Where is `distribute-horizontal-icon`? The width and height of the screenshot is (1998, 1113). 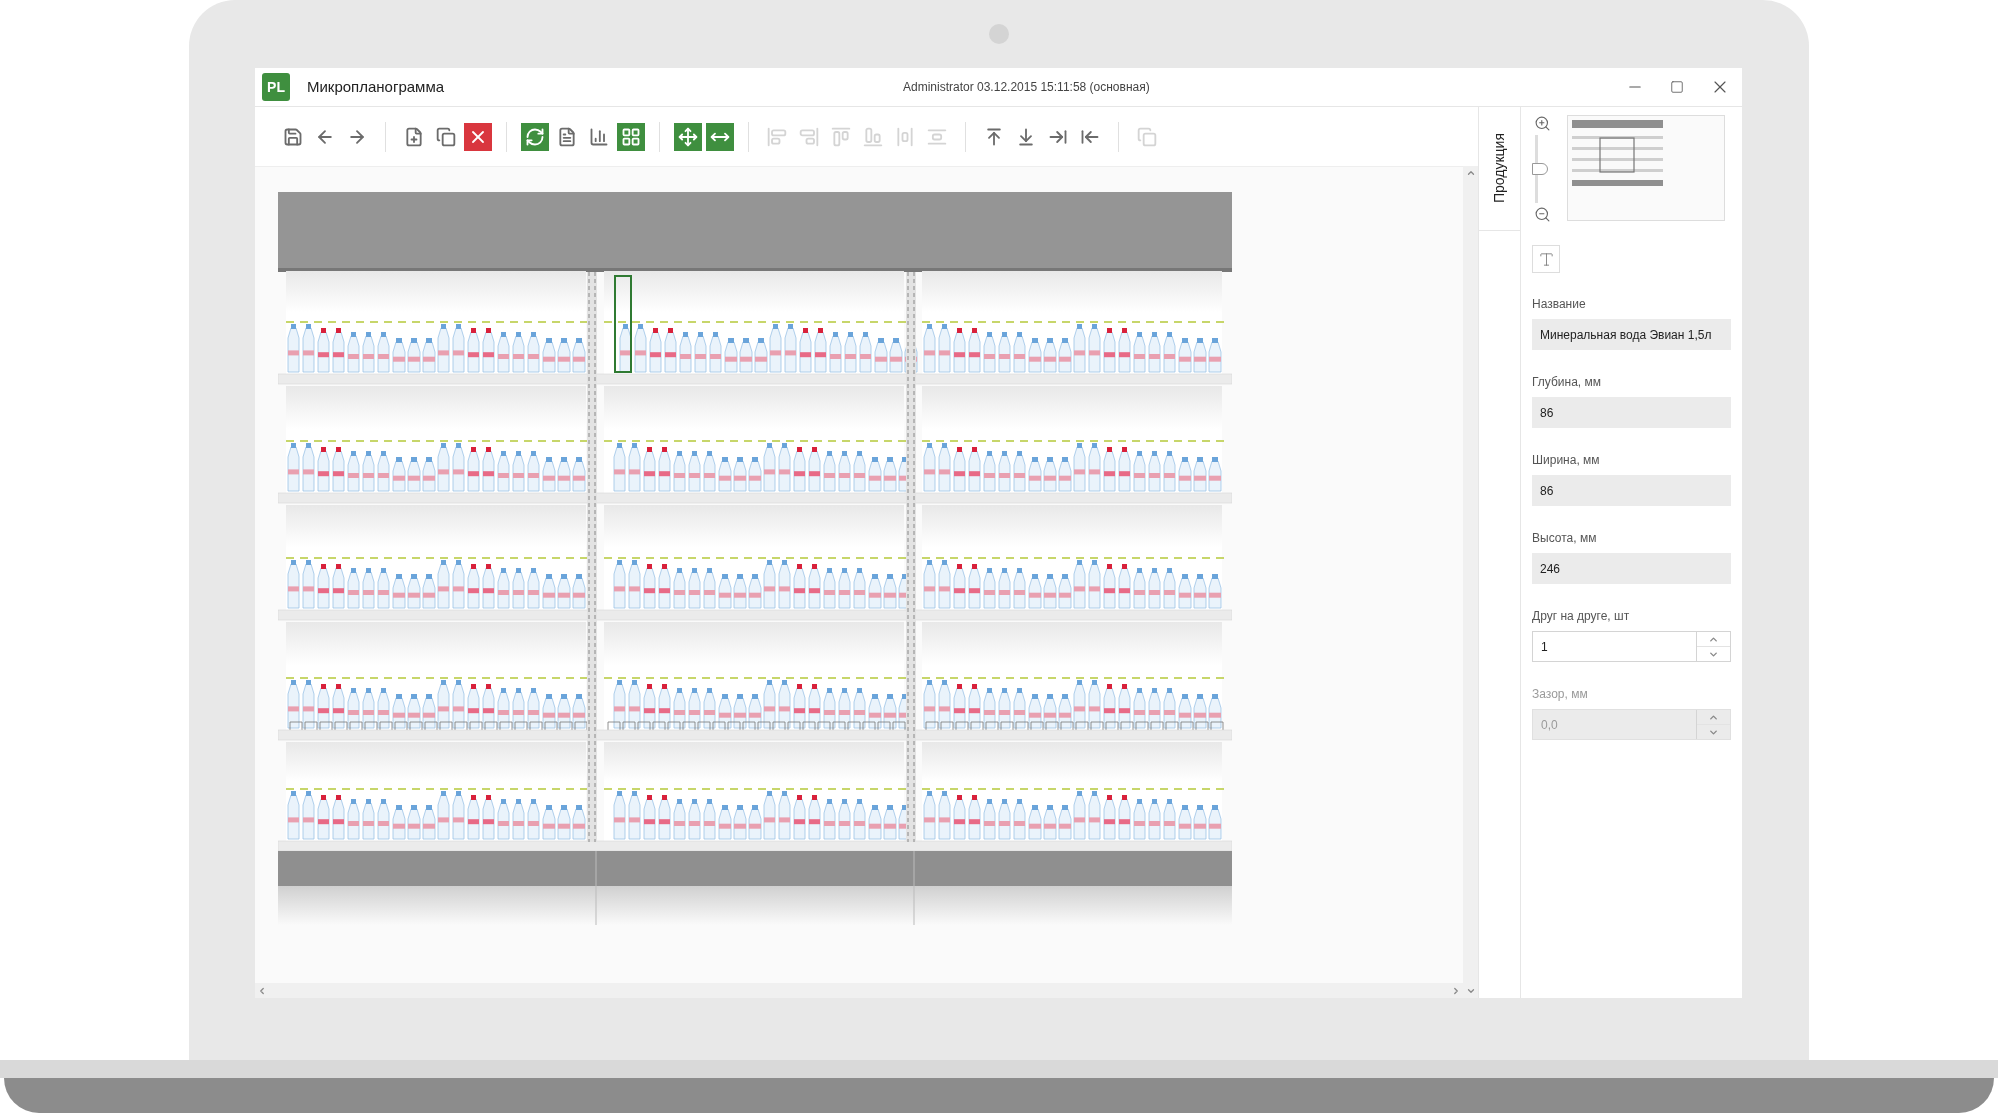
distribute-horizontal-icon is located at coordinates (905, 136).